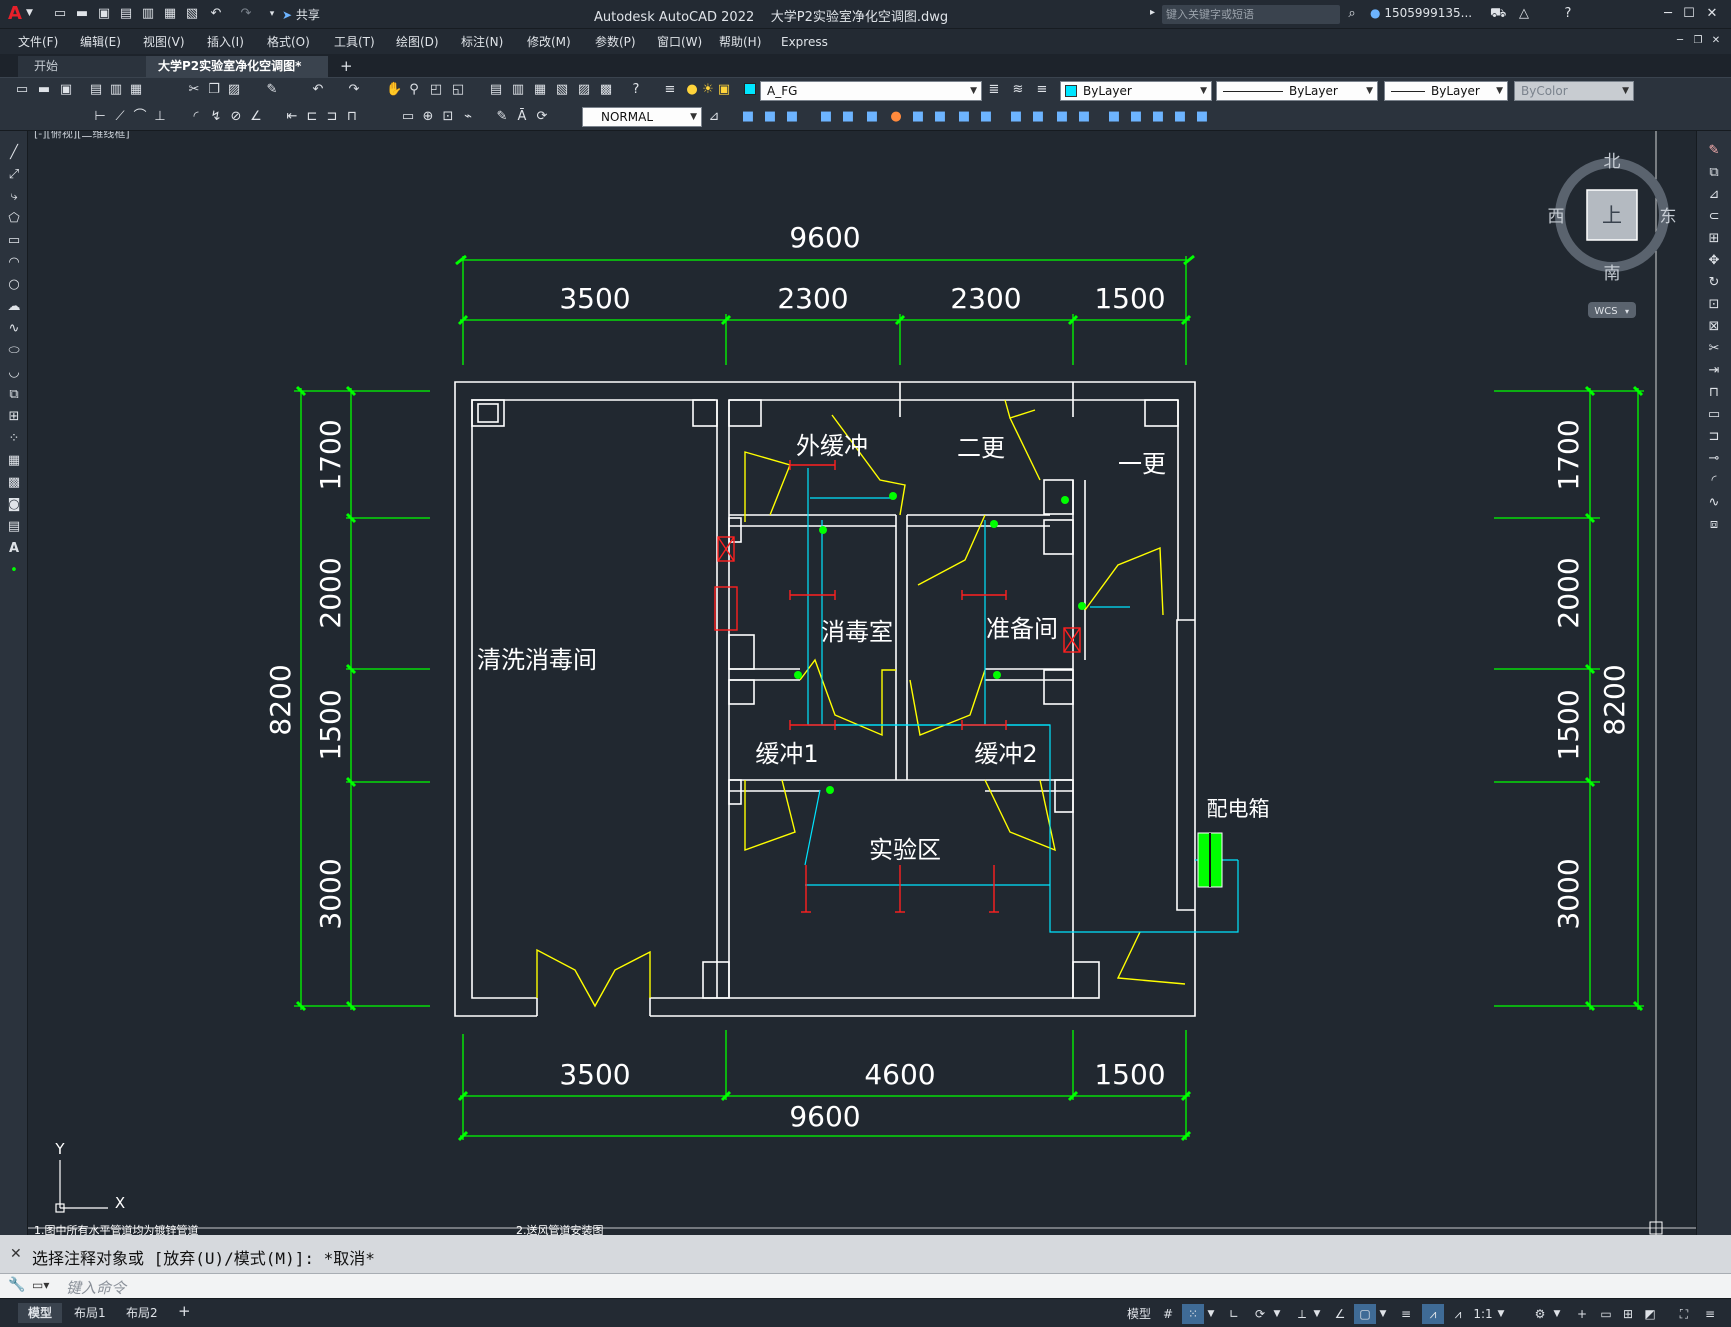 This screenshot has height=1327, width=1731. What do you see at coordinates (1612, 274) in the screenshot?
I see `viewcube-south: 南` at bounding box center [1612, 274].